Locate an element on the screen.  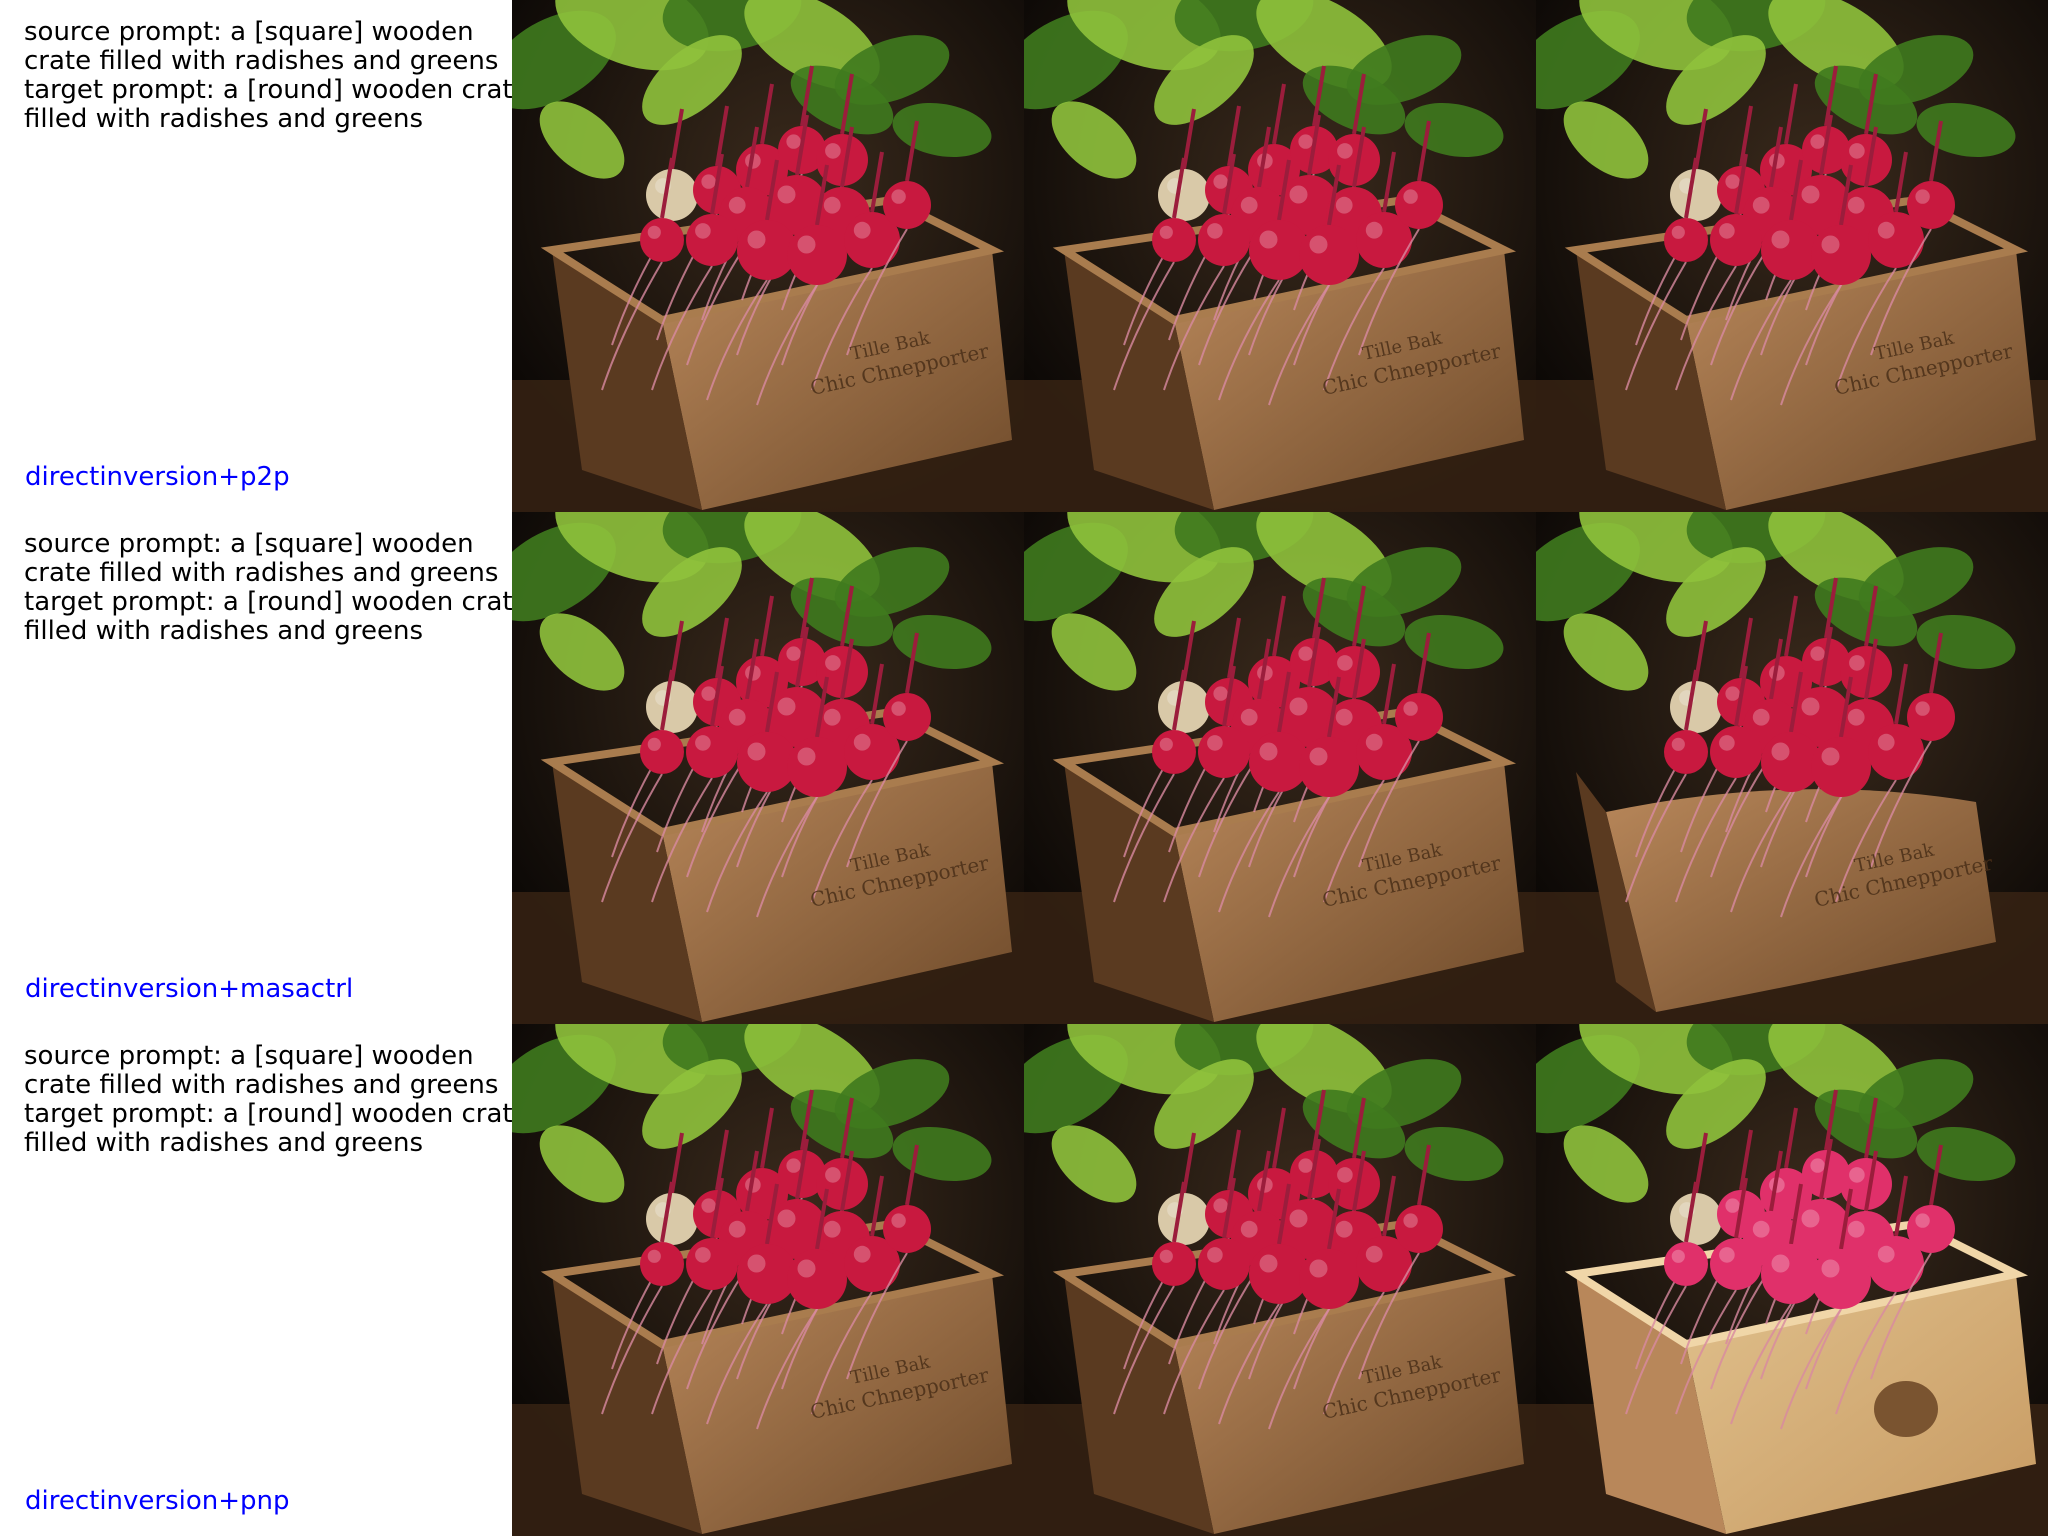
source-prompt: source prompt: a [square] wooden is located at coordinates (249, 1056).